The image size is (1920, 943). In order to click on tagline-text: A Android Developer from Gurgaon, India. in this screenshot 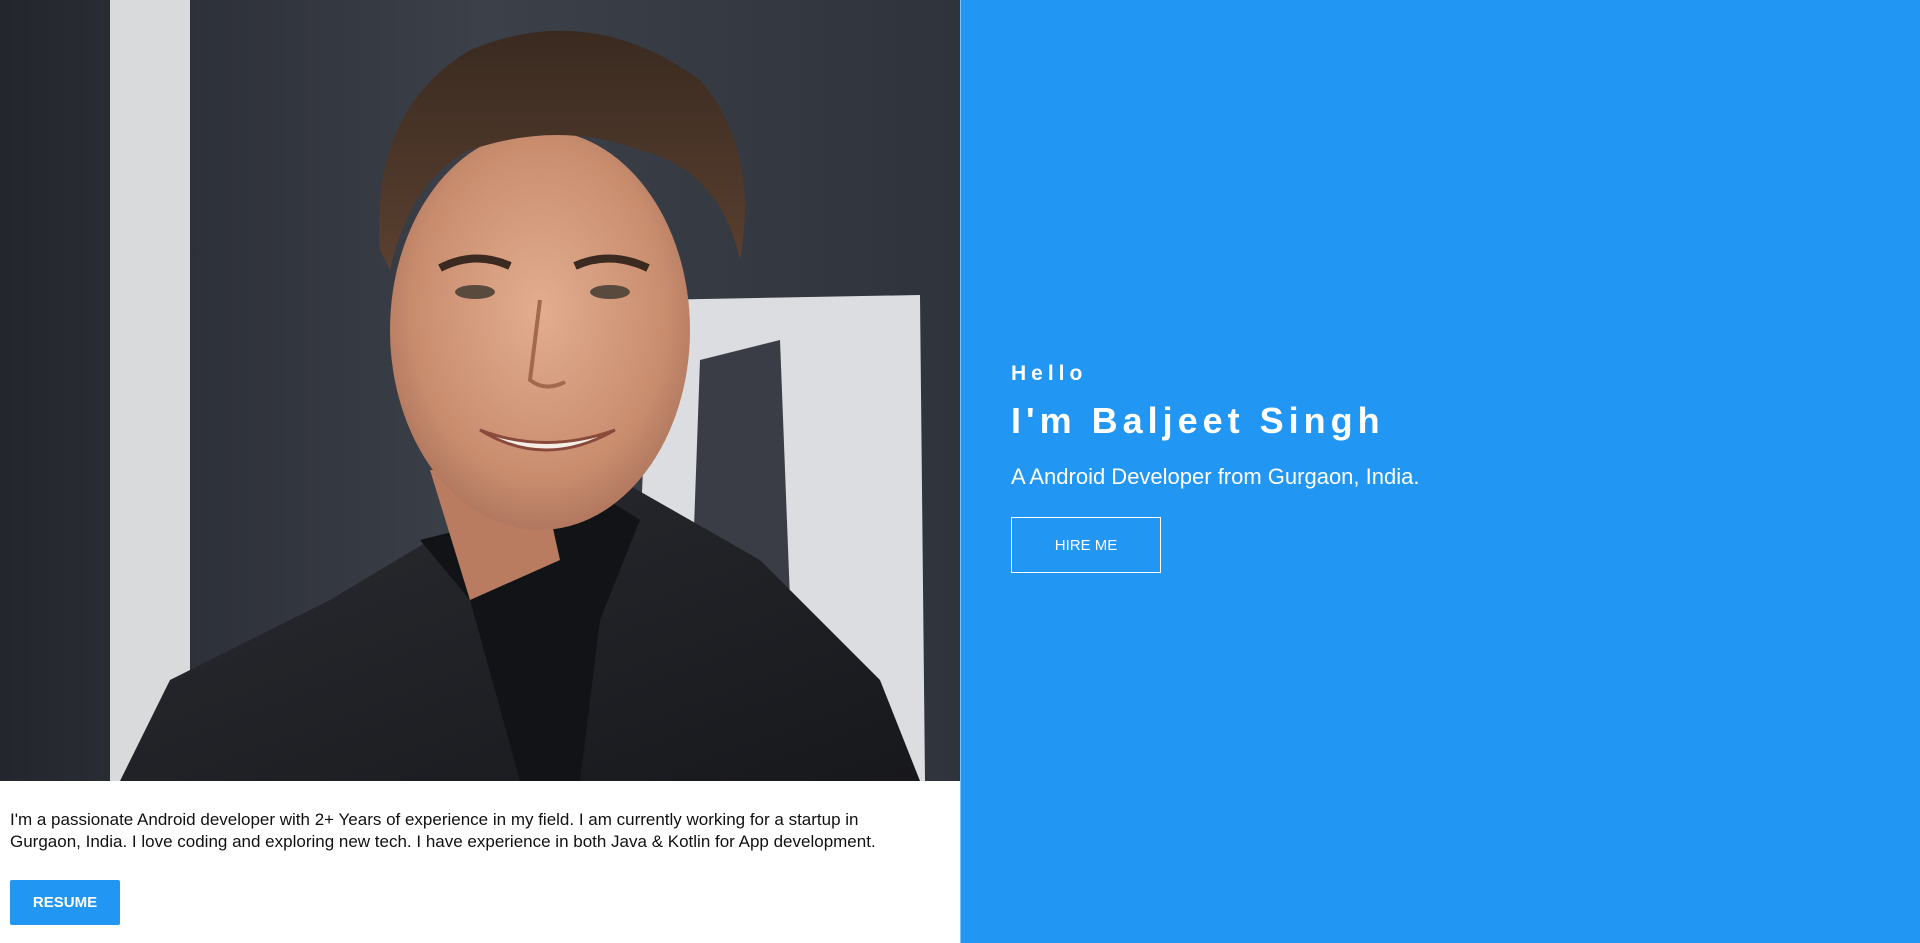, I will do `click(1215, 476)`.